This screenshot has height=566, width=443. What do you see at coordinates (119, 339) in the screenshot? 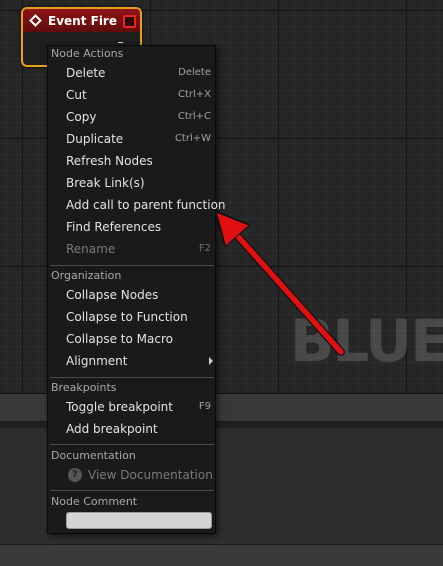
I see `menu-item-label: Collapse to Macro` at bounding box center [119, 339].